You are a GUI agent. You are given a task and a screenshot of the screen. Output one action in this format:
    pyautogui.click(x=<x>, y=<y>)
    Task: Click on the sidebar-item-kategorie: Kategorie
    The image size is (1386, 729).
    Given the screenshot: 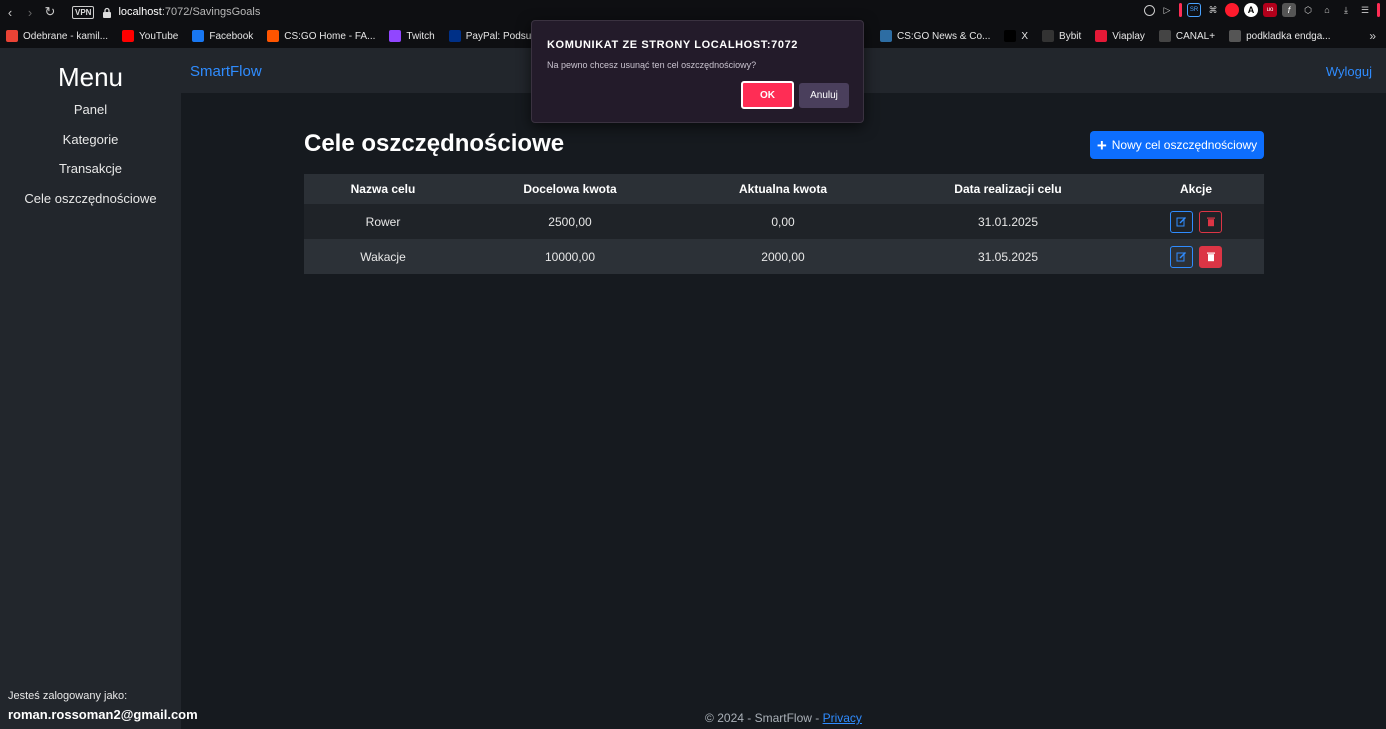 What is the action you would take?
    pyautogui.click(x=90, y=139)
    